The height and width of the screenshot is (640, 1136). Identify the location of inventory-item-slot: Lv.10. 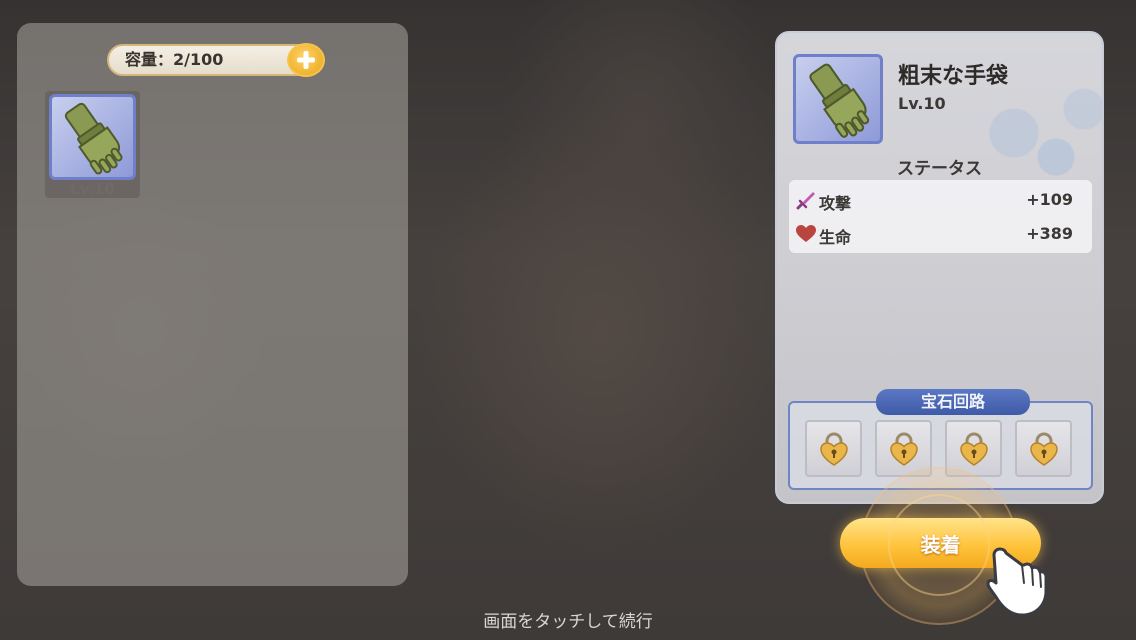
(92, 144).